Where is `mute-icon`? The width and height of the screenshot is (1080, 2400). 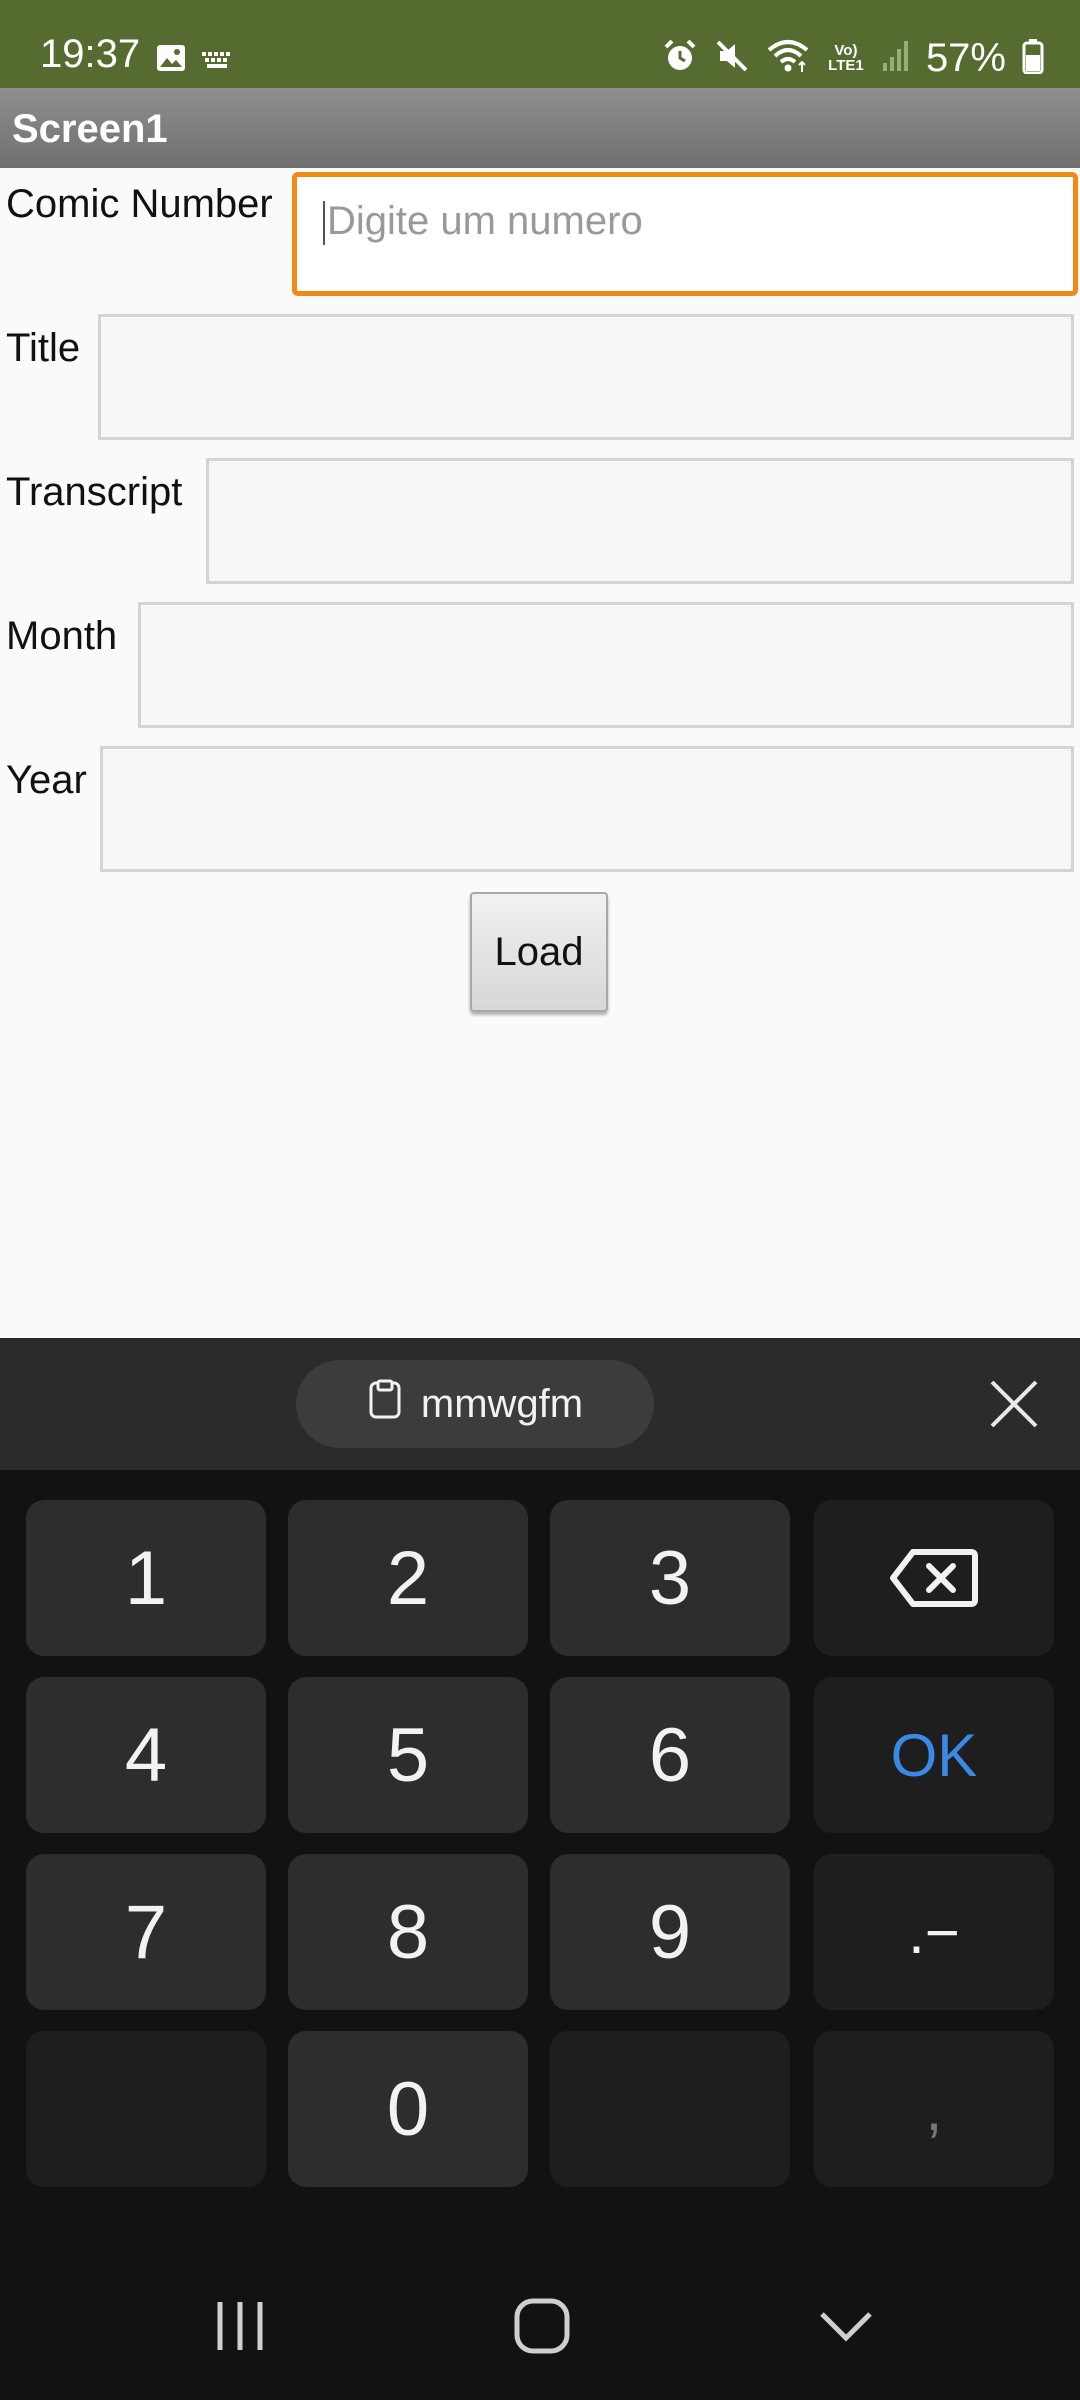
mute-icon is located at coordinates (732, 58).